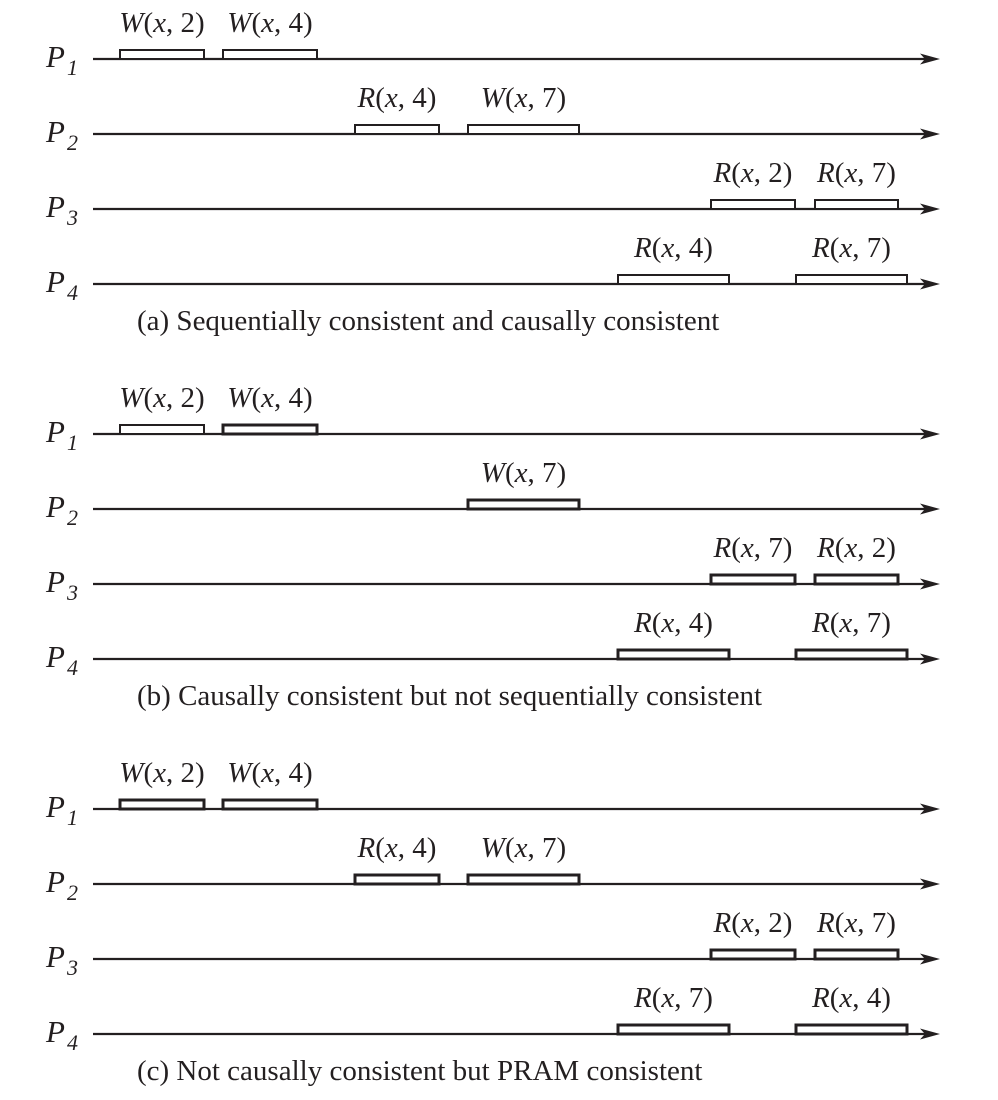 This screenshot has height=1100, width=998. What do you see at coordinates (72, 517) in the screenshot?
I see `process-index: 2` at bounding box center [72, 517].